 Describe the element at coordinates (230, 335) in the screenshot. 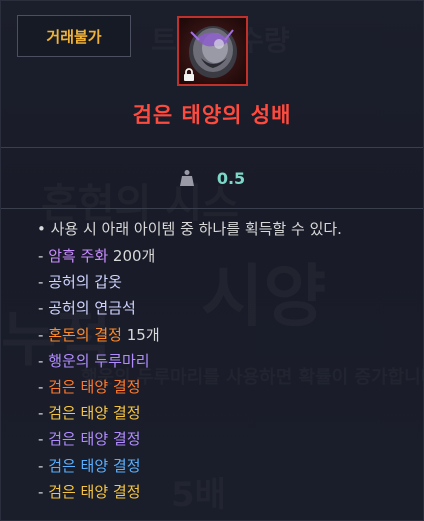

I see `reward-item: - 혼돈의 결정 15개` at that location.